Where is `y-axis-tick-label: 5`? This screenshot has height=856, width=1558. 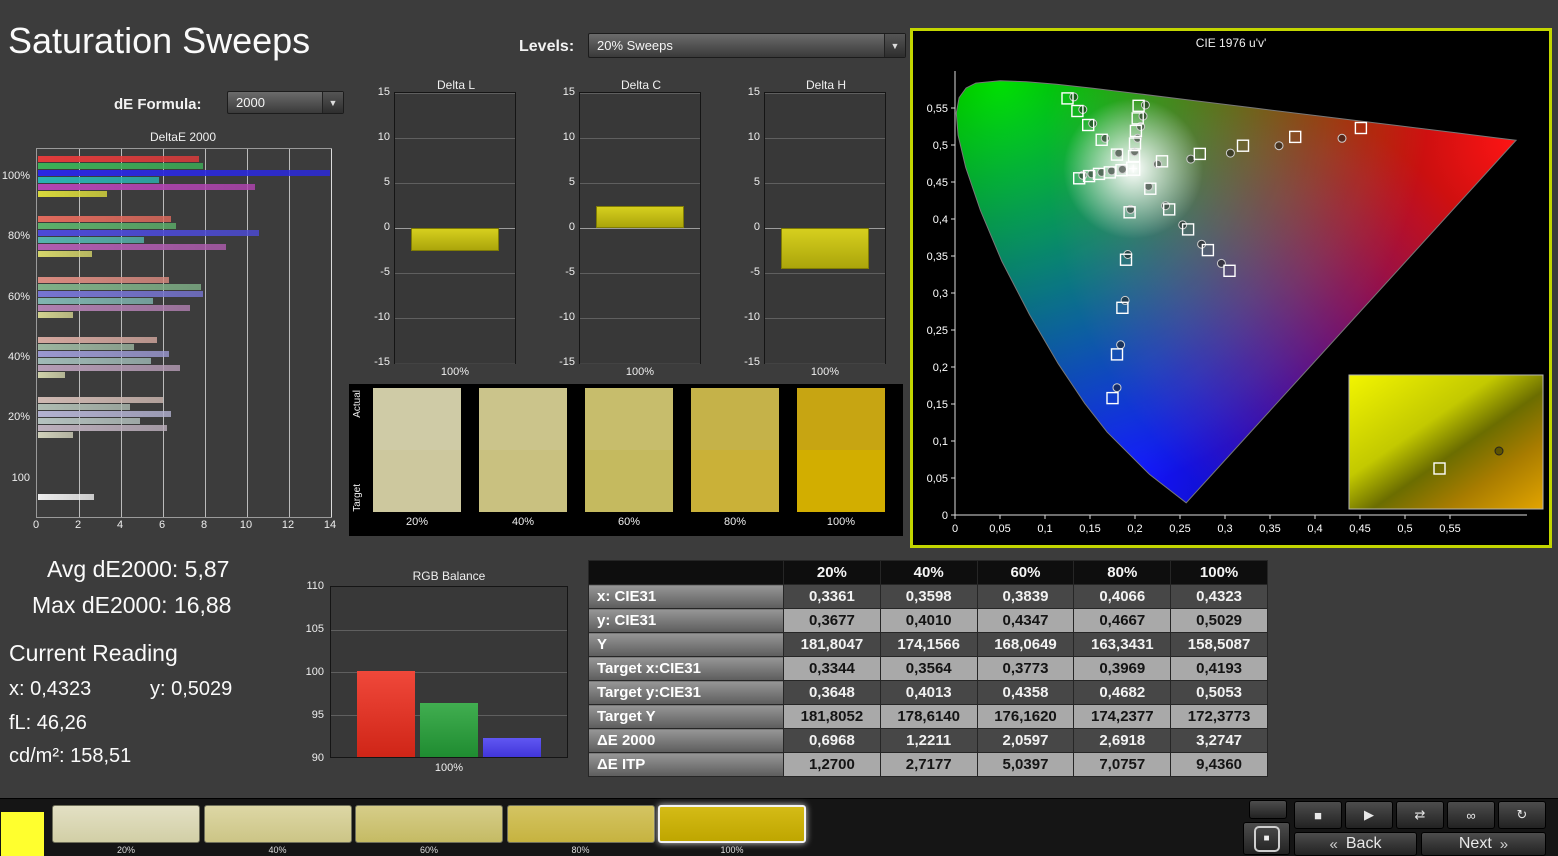 y-axis-tick-label: 5 is located at coordinates (571, 182).